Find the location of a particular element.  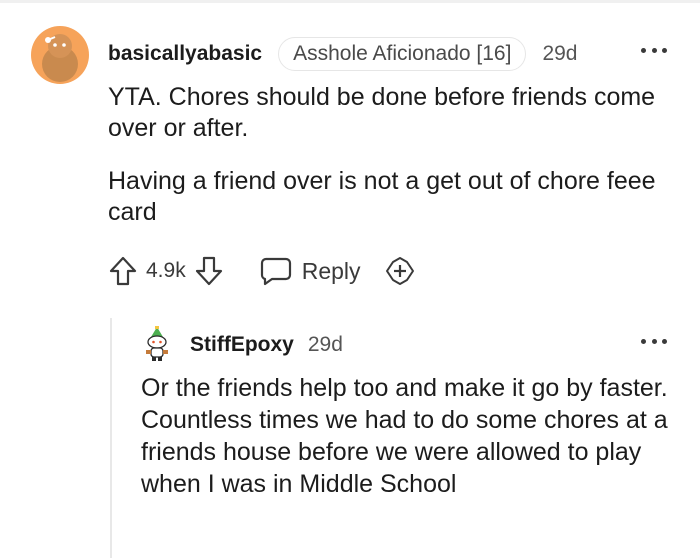

reply-avatar is located at coordinates (157, 344).